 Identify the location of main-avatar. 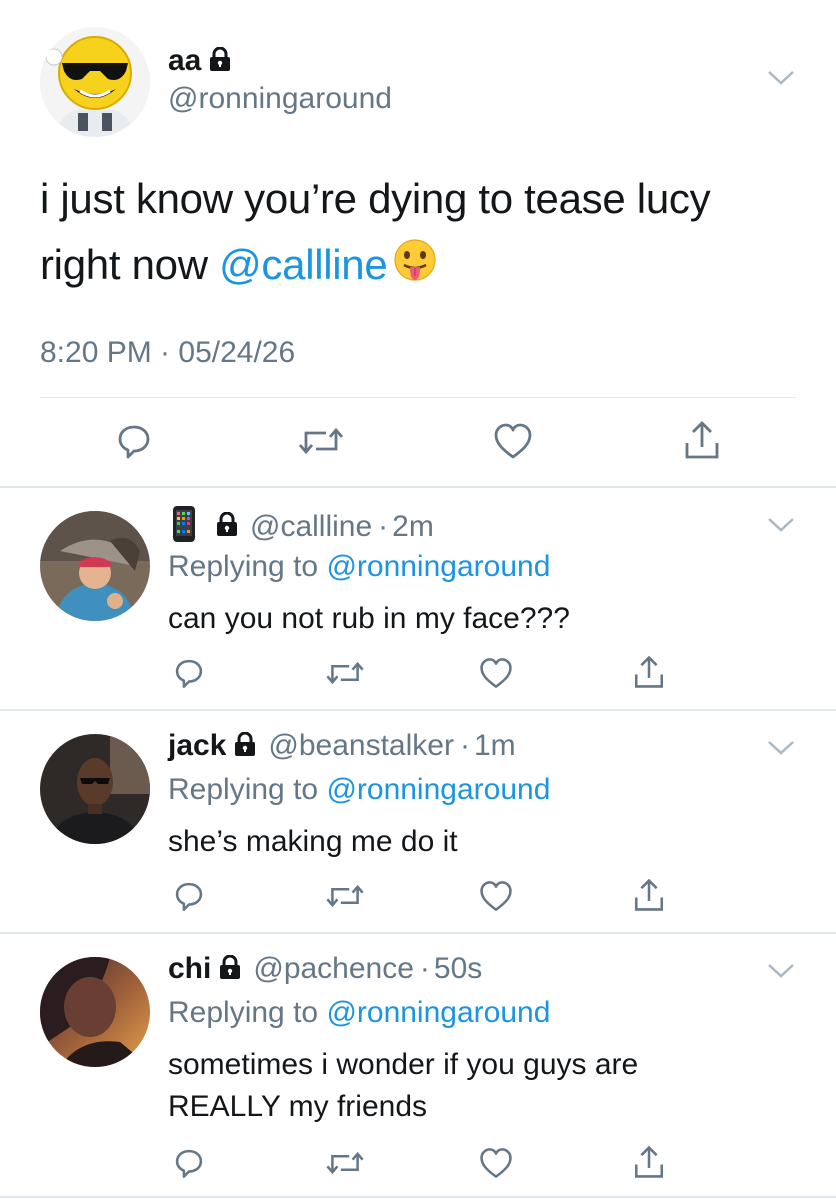
(95, 82).